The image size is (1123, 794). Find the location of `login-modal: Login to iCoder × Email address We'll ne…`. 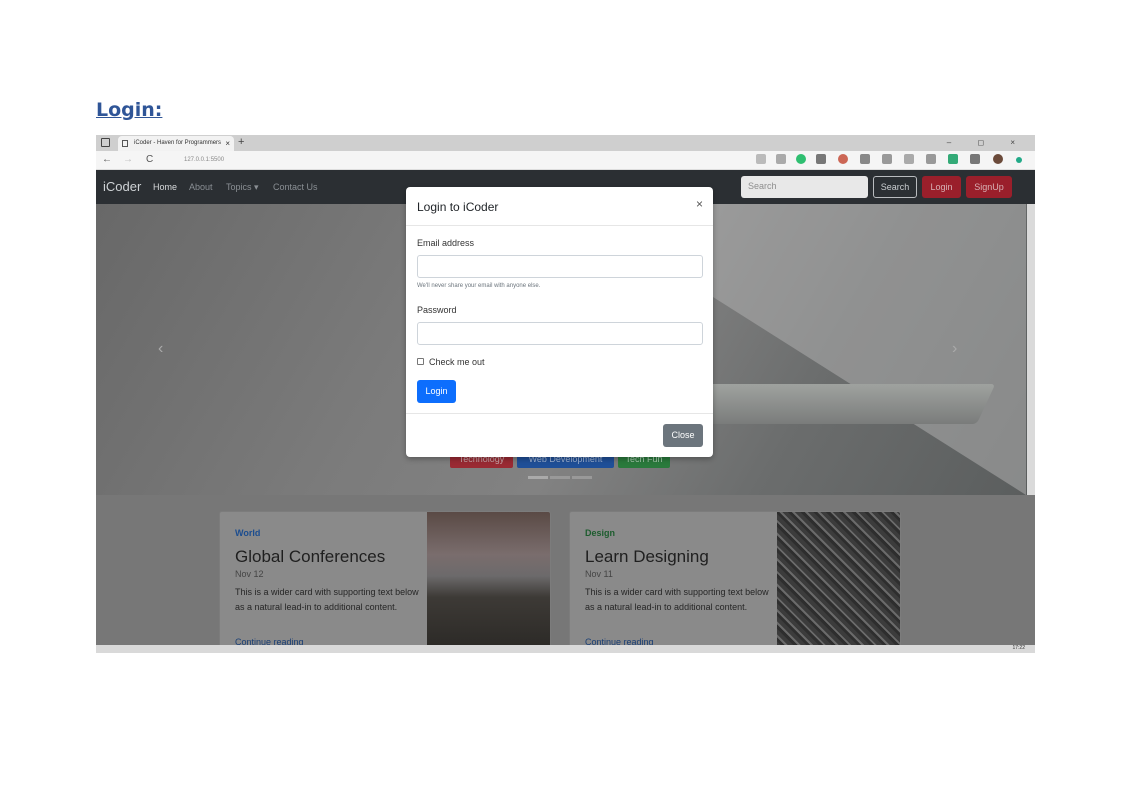

login-modal: Login to iCoder × Email address We'll ne… is located at coordinates (559, 322).